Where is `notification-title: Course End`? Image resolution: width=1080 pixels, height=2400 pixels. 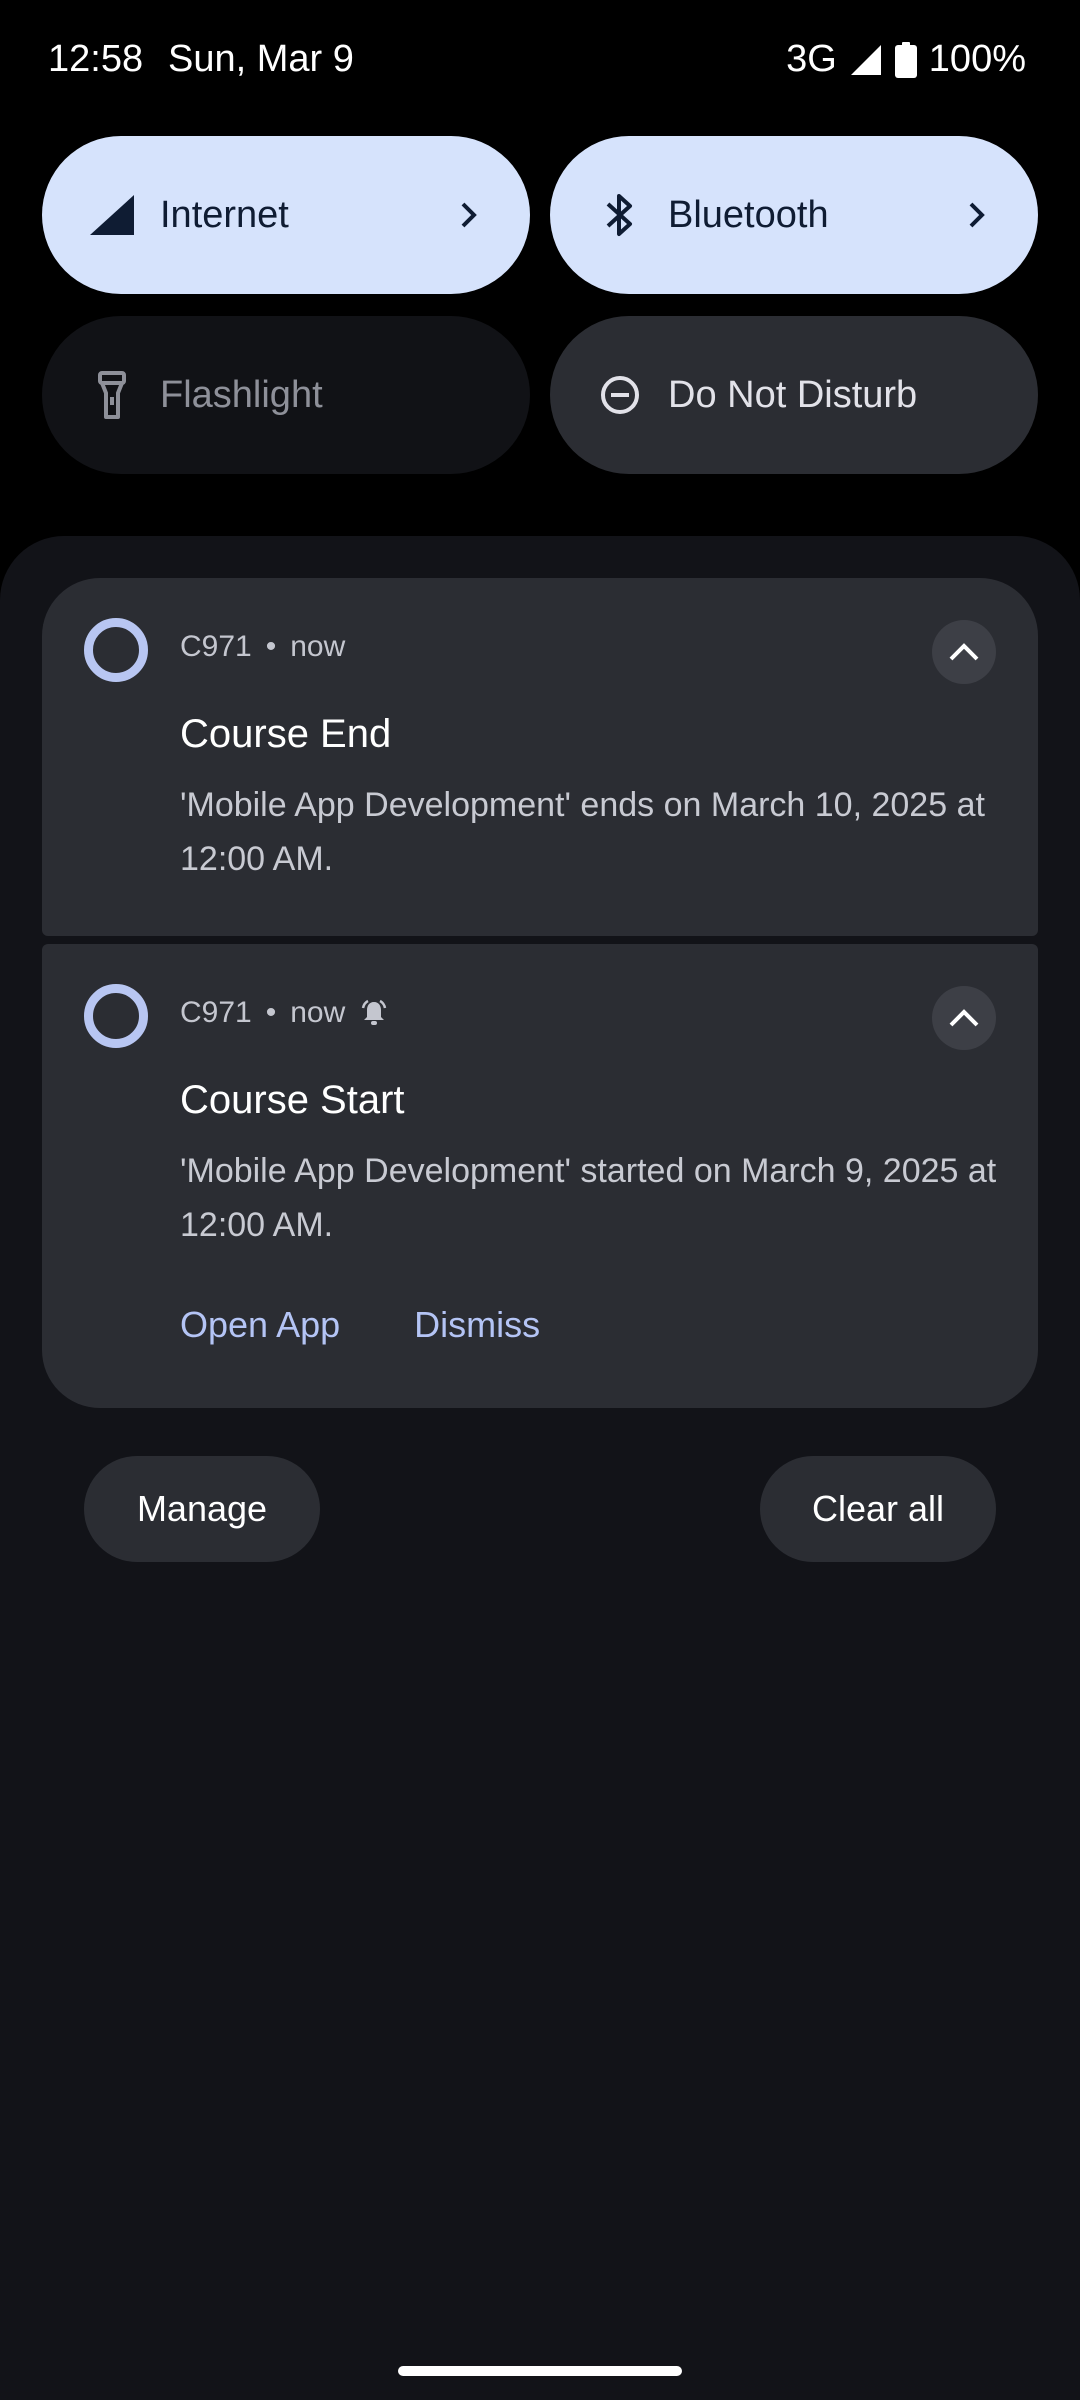 notification-title: Course End is located at coordinates (286, 734).